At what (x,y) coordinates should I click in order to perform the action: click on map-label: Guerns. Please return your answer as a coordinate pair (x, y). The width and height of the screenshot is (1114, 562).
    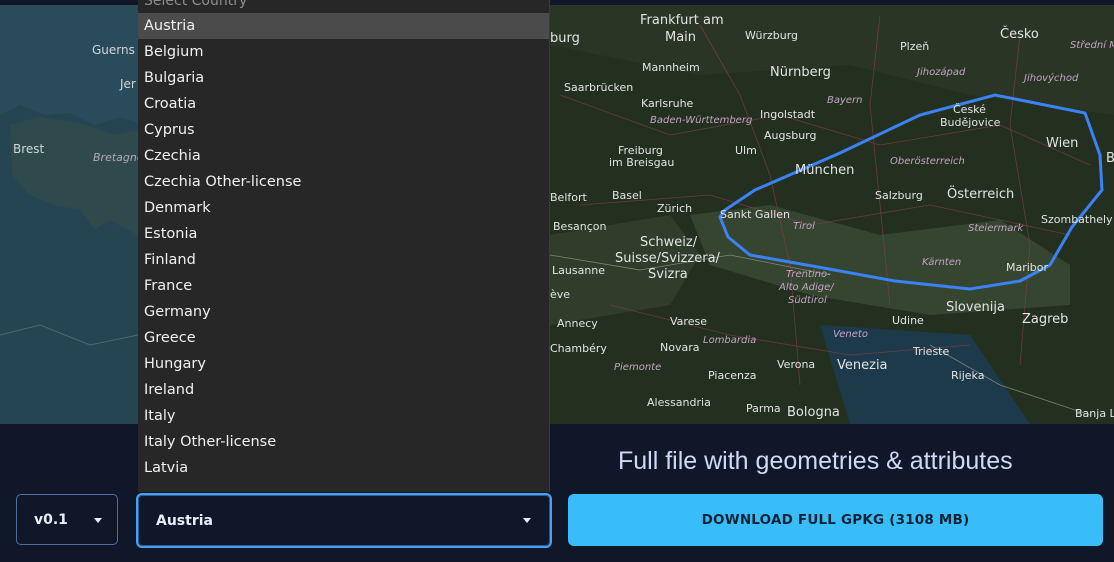
    Looking at the image, I should click on (113, 50).